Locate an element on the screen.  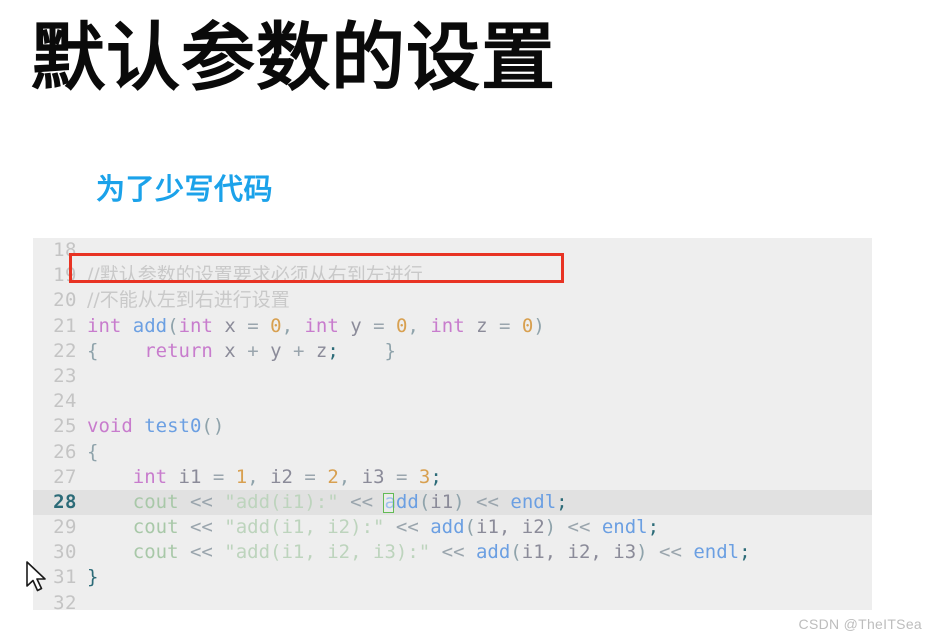
comment-token: //默认参数的设置要求必须从右到左进行 is located at coordinates (255, 275).